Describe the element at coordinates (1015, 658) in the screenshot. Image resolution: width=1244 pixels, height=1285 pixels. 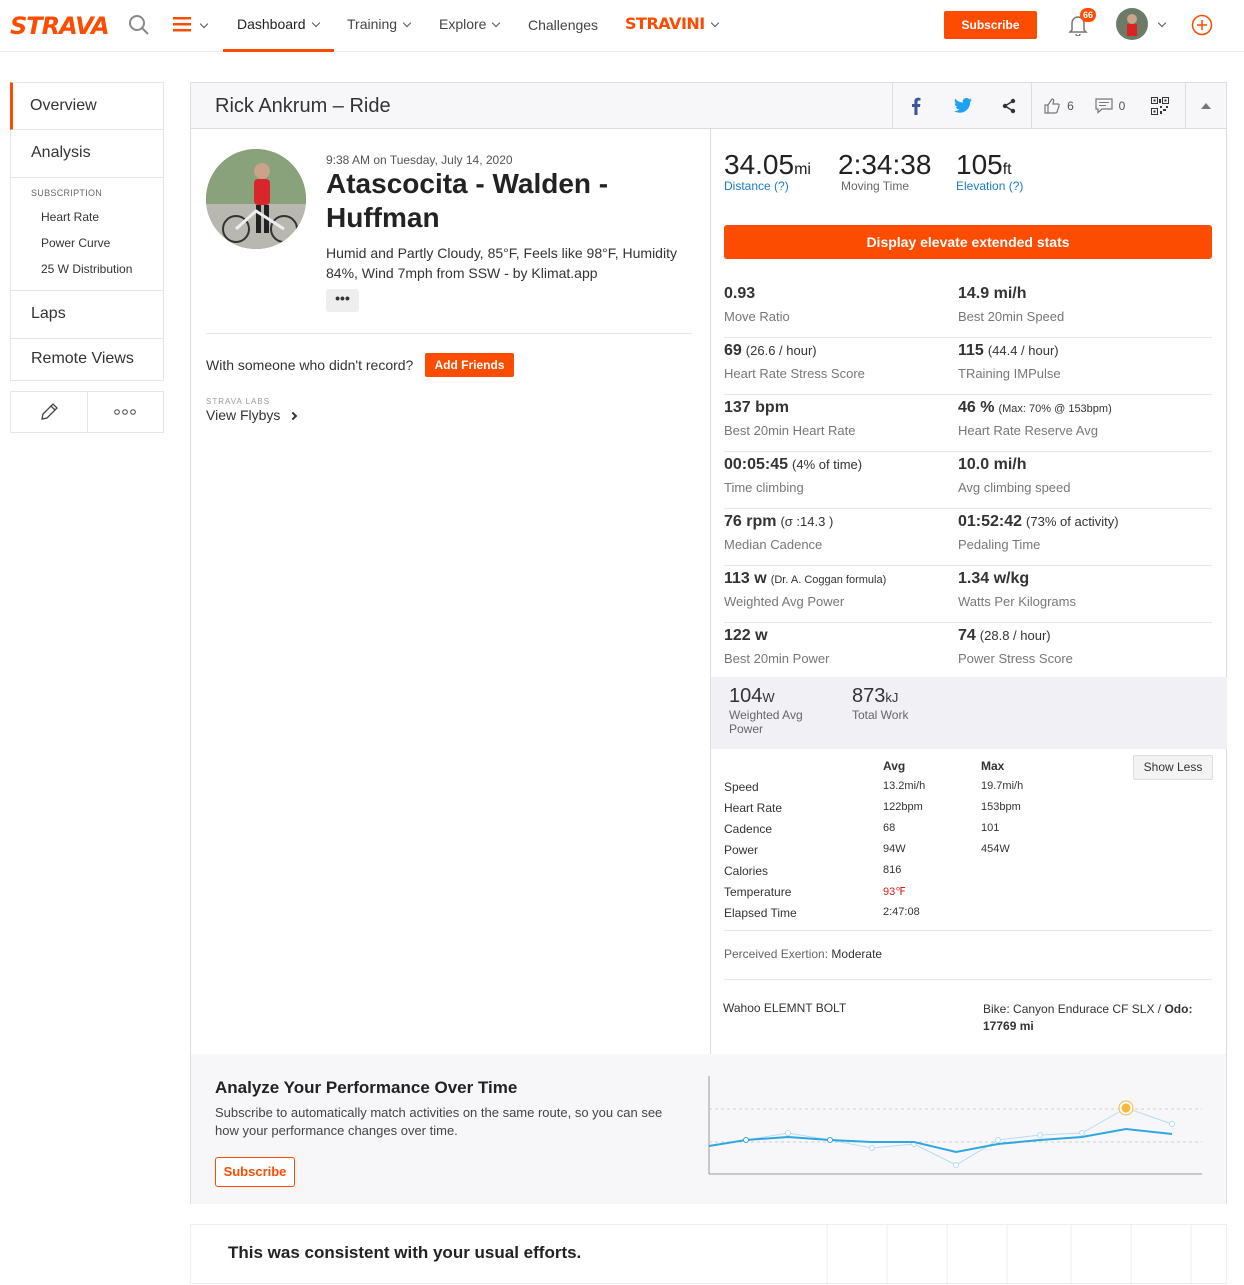
I see `stat-label: Power Stress Score` at that location.